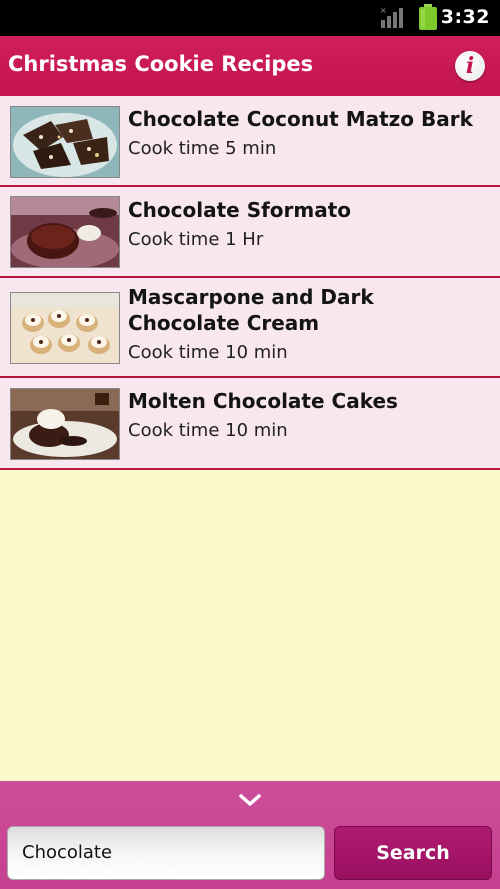 This screenshot has height=889, width=500. I want to click on recipe-name: Chocolate Coconut Matzo Bark, so click(300, 119).